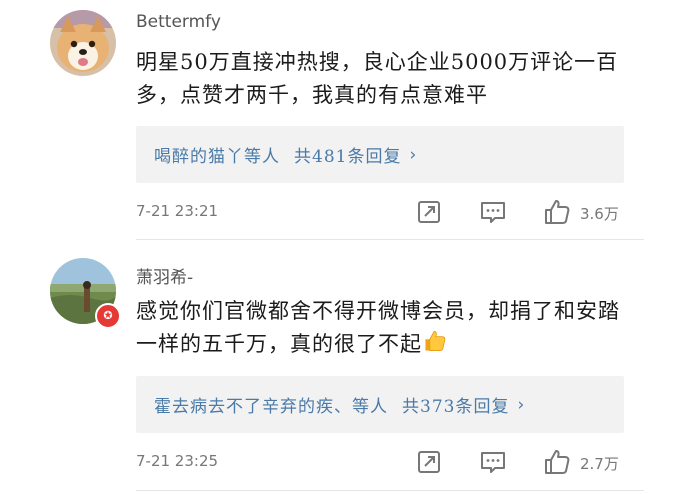 This screenshot has width=680, height=494. I want to click on reply-count: 共373条回复, so click(455, 404).